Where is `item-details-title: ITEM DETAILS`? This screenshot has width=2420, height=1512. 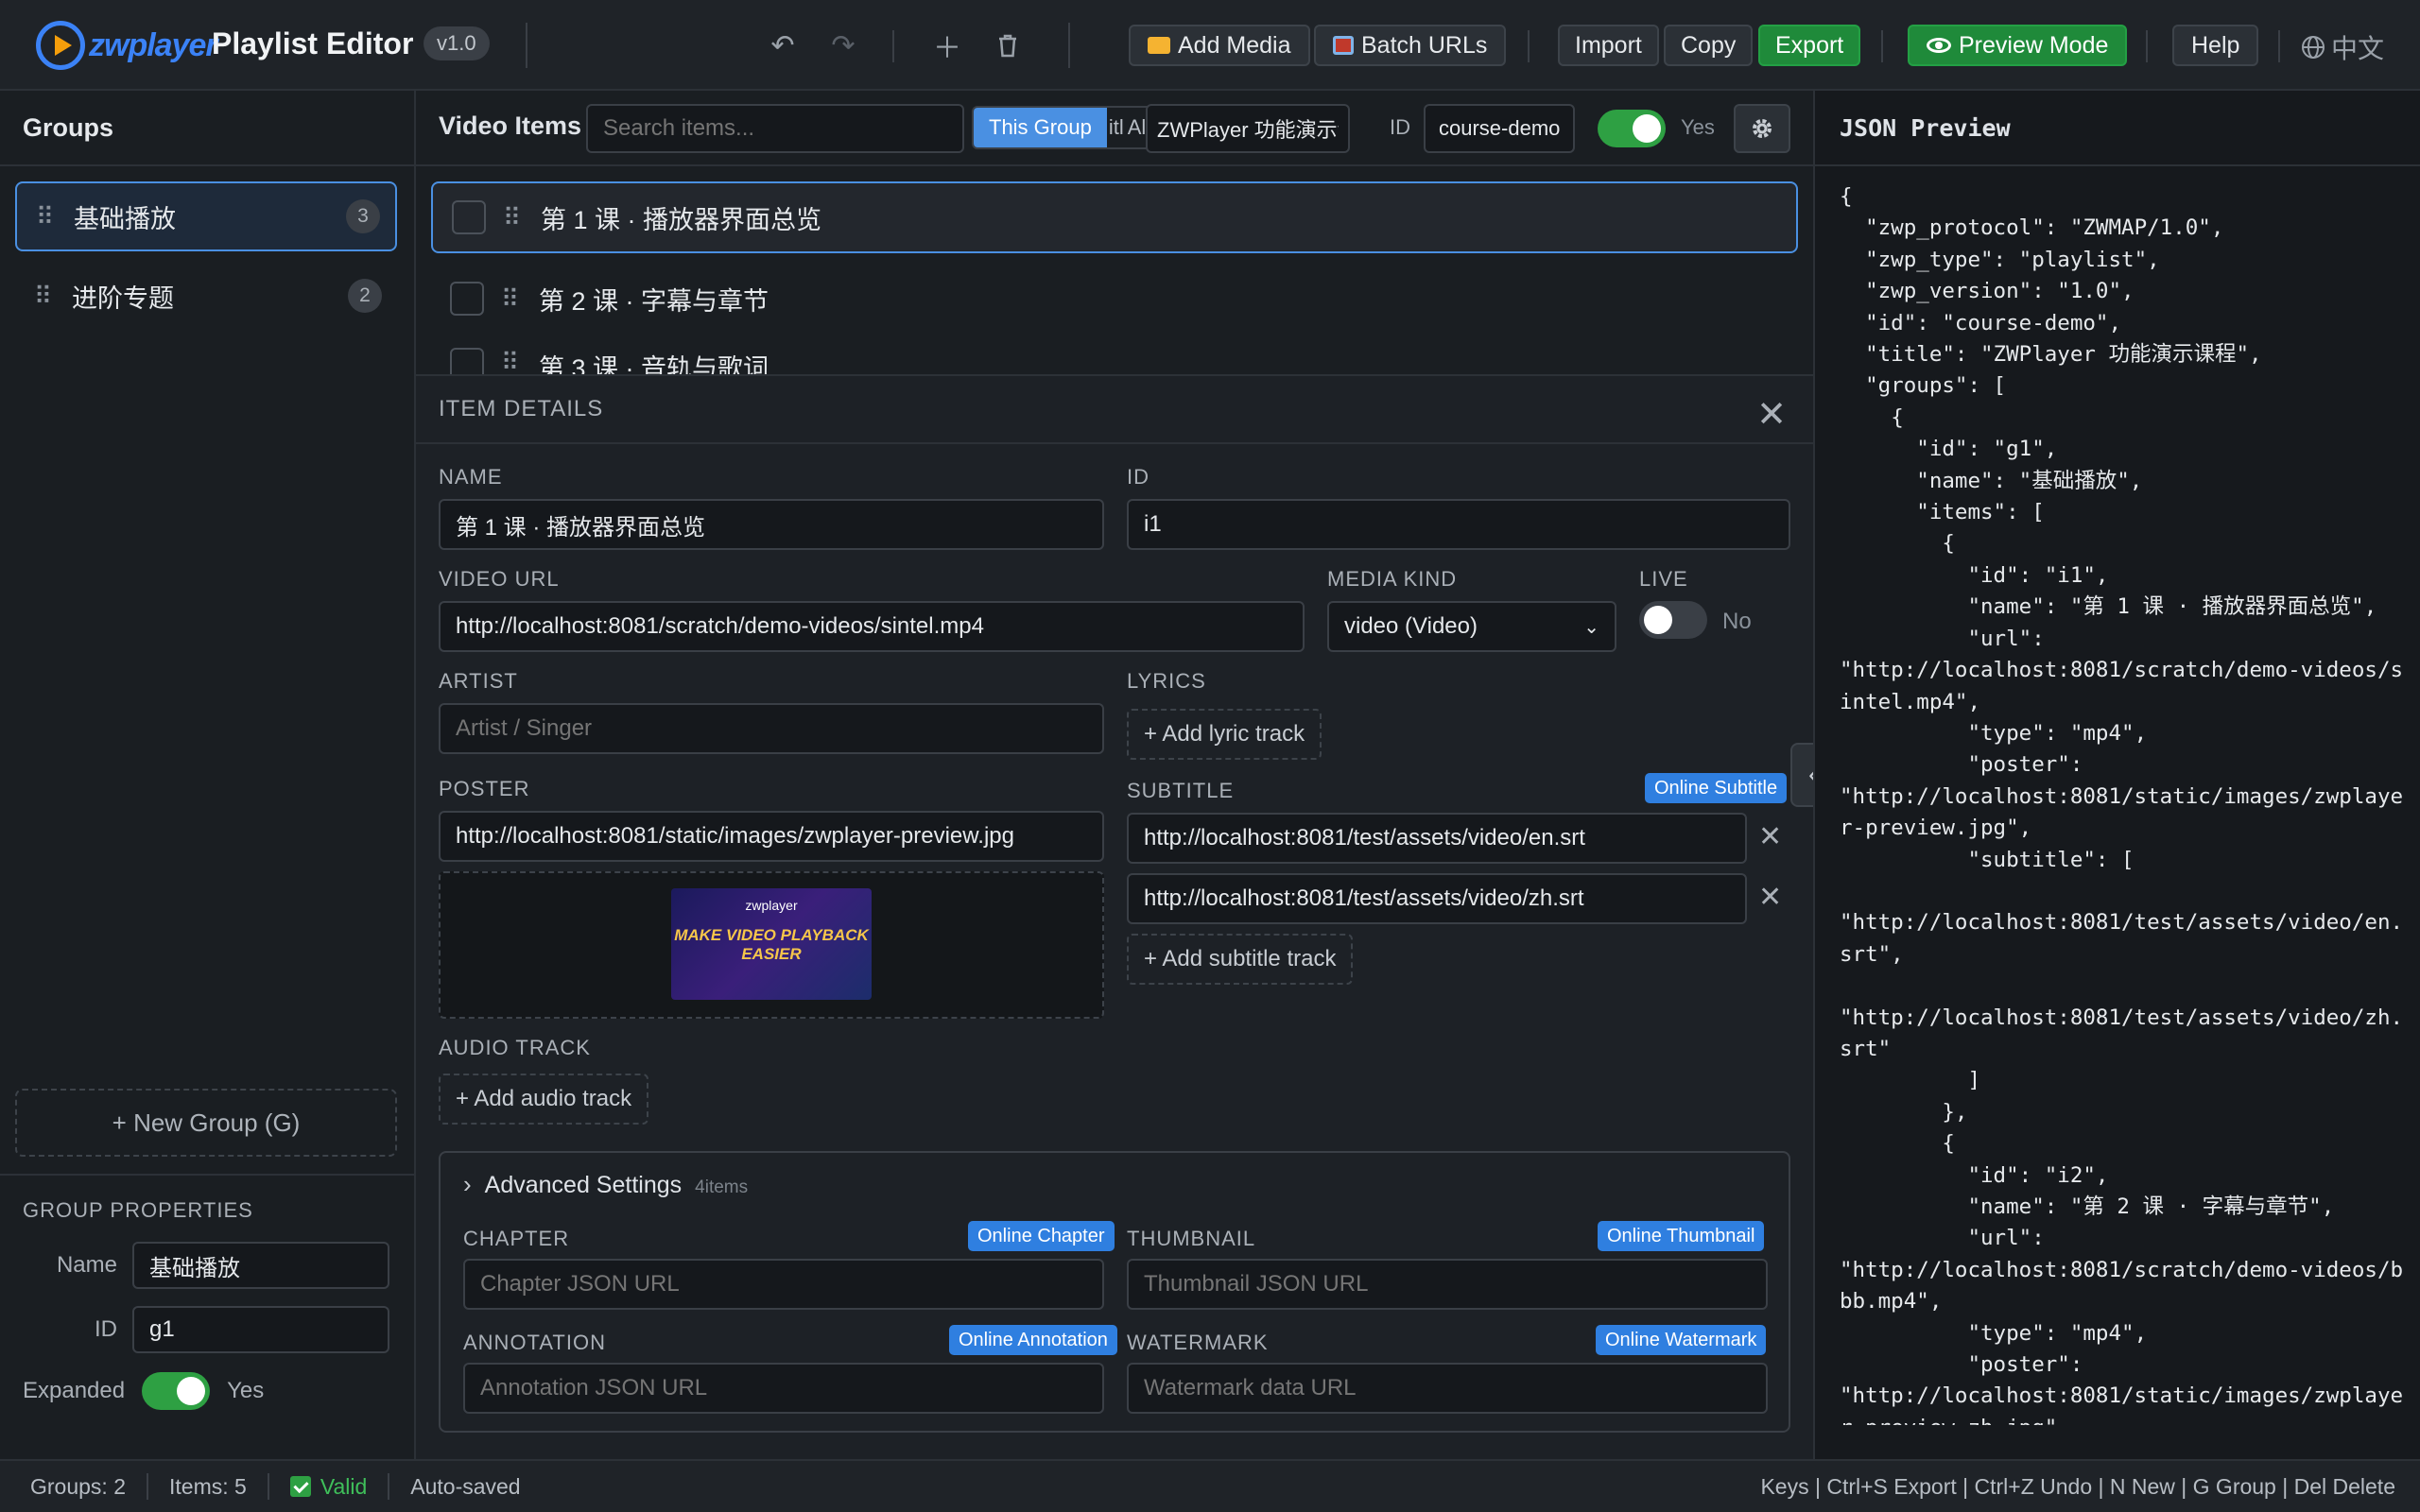
item-details-title: ITEM DETAILS is located at coordinates (521, 408).